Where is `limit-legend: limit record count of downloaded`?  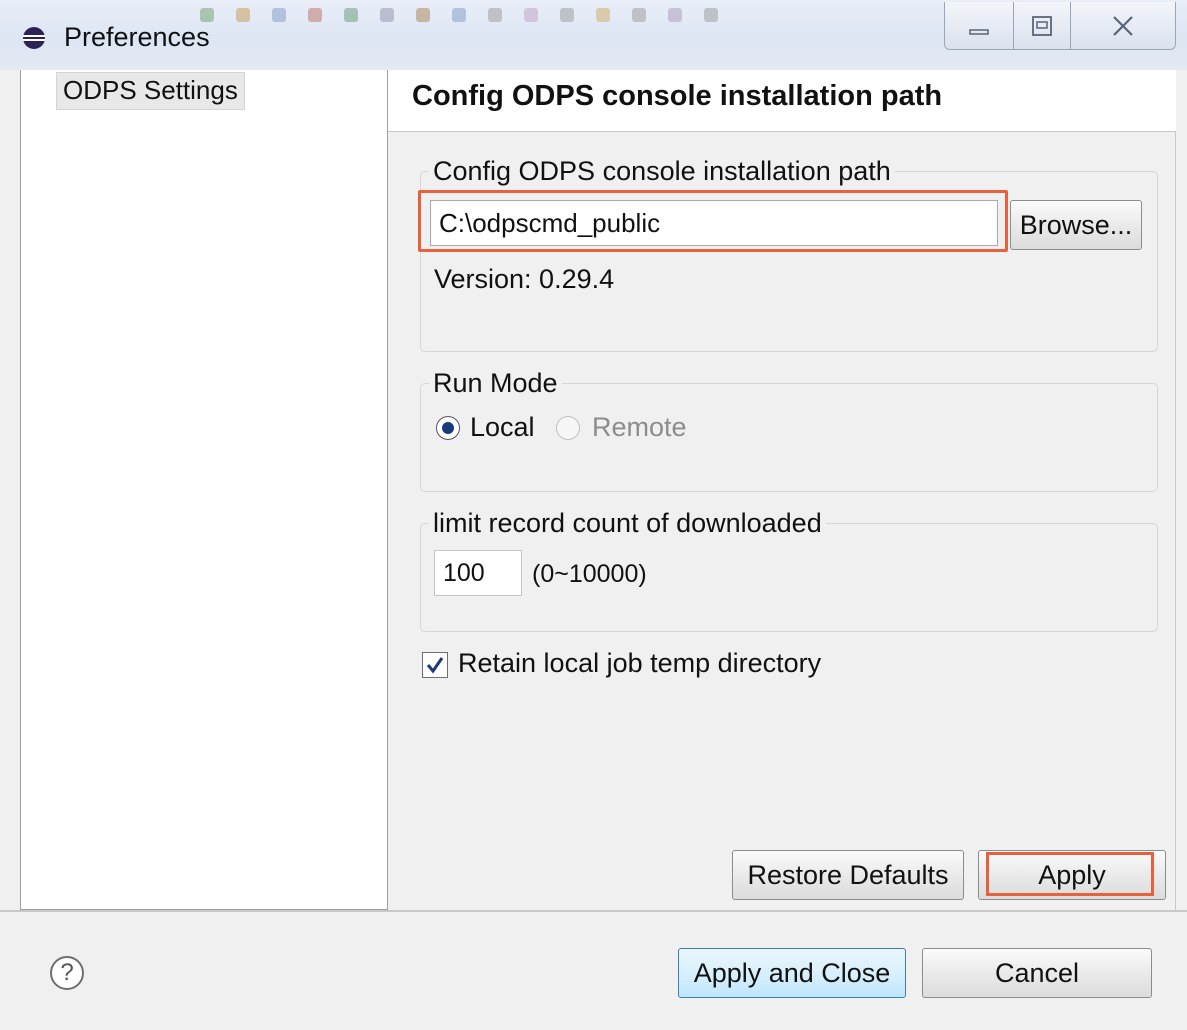 limit-legend: limit record count of downloaded is located at coordinates (627, 523).